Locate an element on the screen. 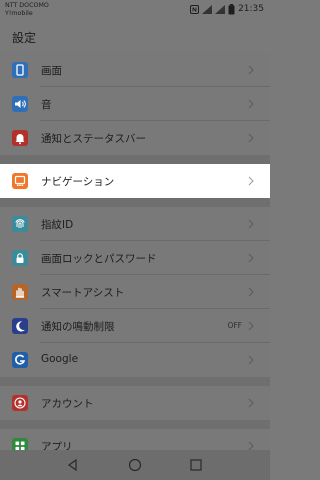 This screenshot has height=480, width=320. settings-item-accounts: アカウント is located at coordinates (135, 403).